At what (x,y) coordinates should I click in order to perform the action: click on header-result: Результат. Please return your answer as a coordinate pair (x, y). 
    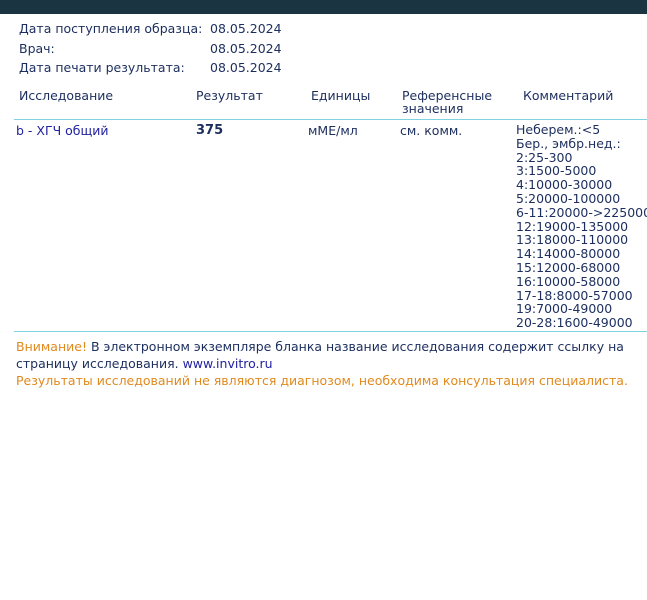
    Looking at the image, I should click on (229, 95).